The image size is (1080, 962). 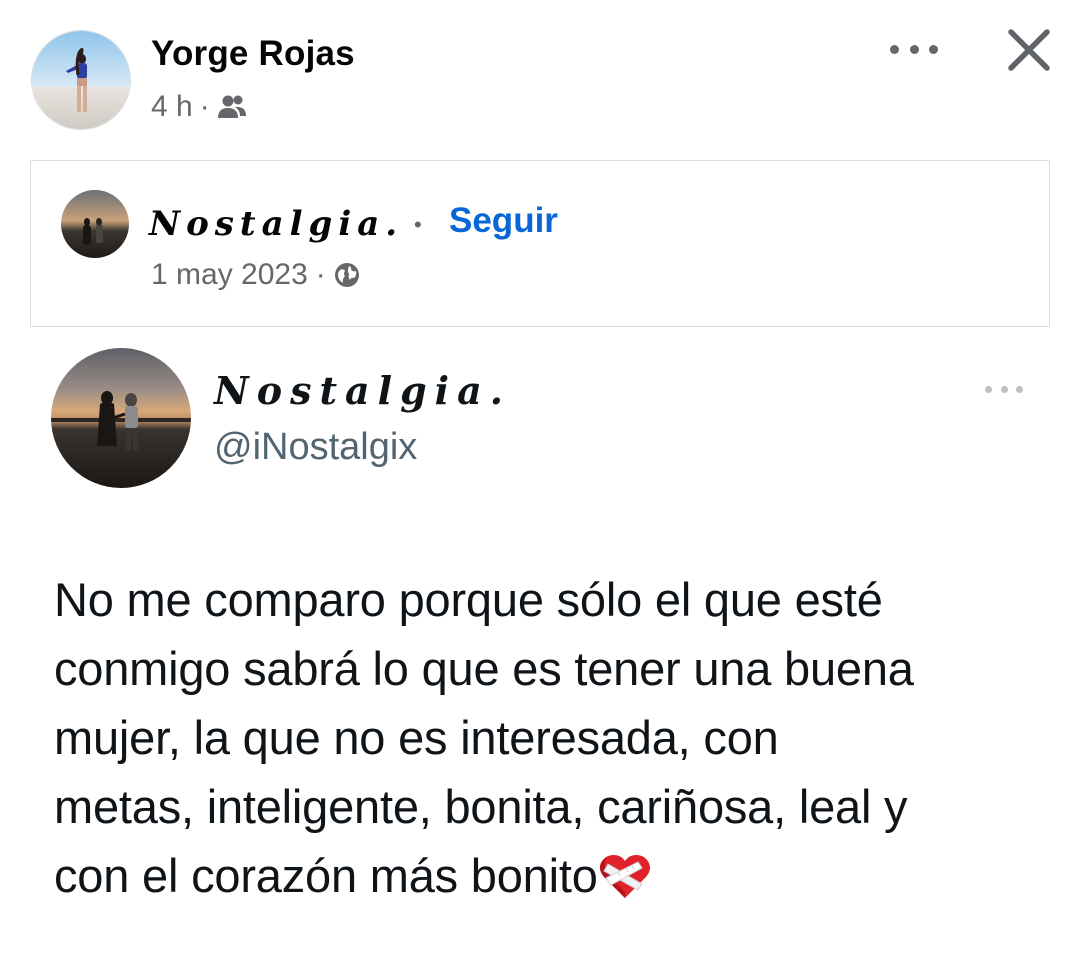 What do you see at coordinates (253, 54) in the screenshot?
I see `author-name: Yorge Rojas` at bounding box center [253, 54].